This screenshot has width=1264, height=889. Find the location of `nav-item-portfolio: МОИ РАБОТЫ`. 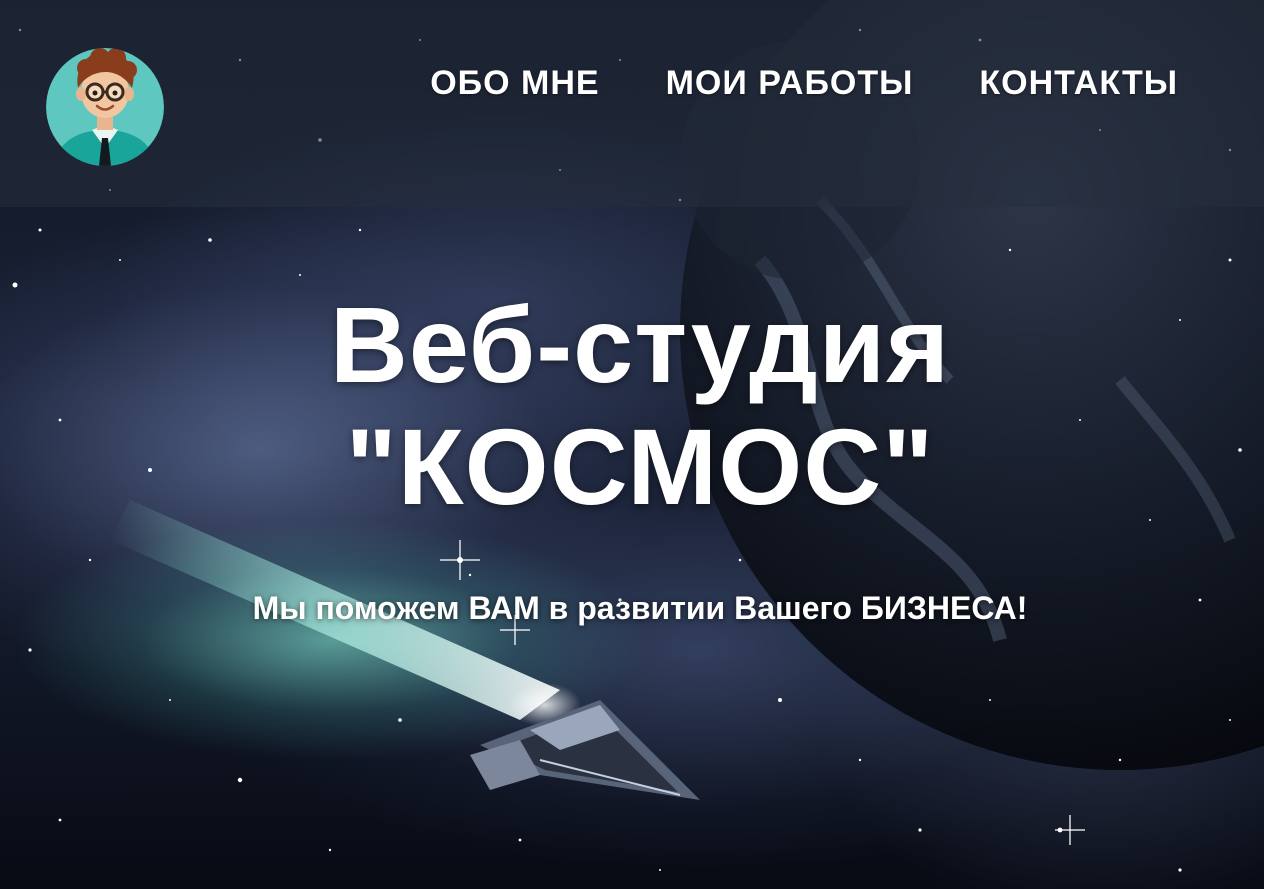

nav-item-portfolio: МОИ РАБОТЫ is located at coordinates (790, 83).